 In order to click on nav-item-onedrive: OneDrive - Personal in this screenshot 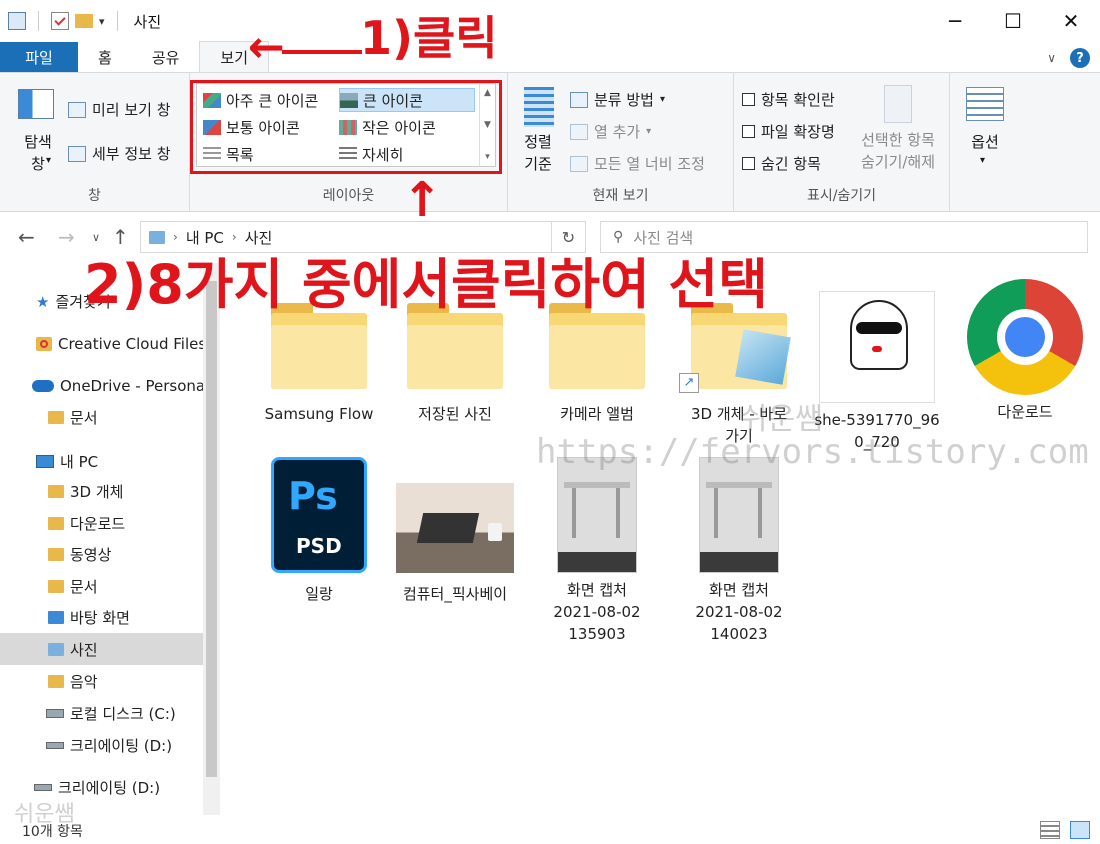, I will do `click(120, 386)`.